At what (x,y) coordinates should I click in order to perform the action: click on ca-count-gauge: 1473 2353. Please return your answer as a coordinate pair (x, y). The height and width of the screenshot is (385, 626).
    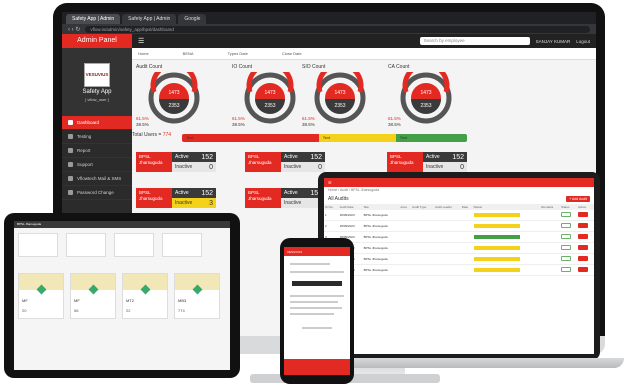
    Looking at the image, I should click on (426, 98).